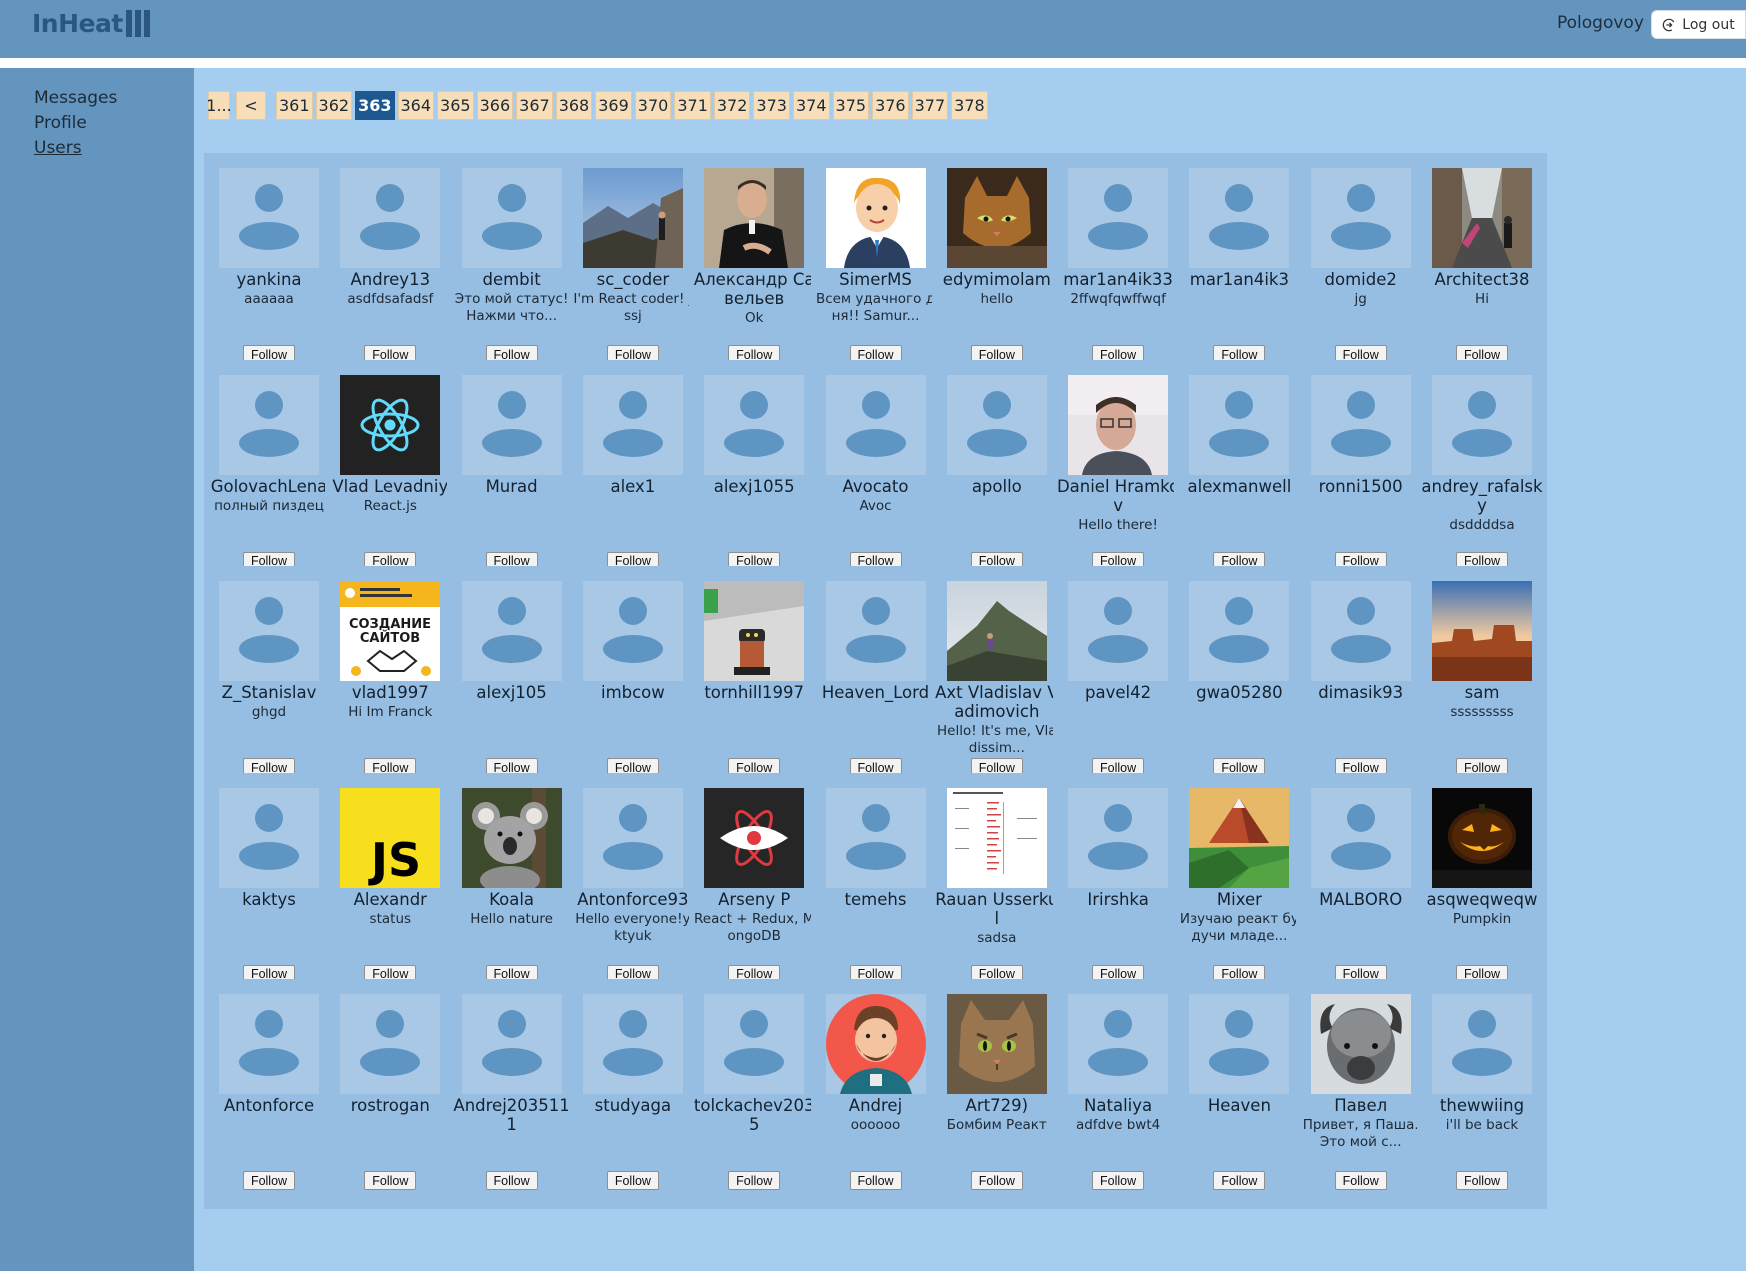 This screenshot has height=1271, width=1746. I want to click on user-avatar: JS, so click(390, 837).